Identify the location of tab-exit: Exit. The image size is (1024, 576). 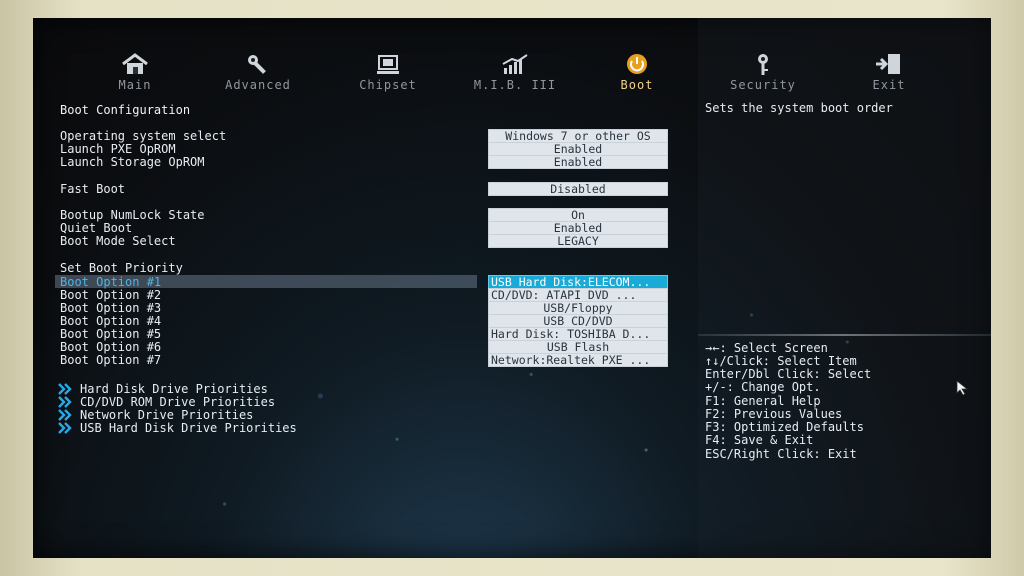
(889, 72).